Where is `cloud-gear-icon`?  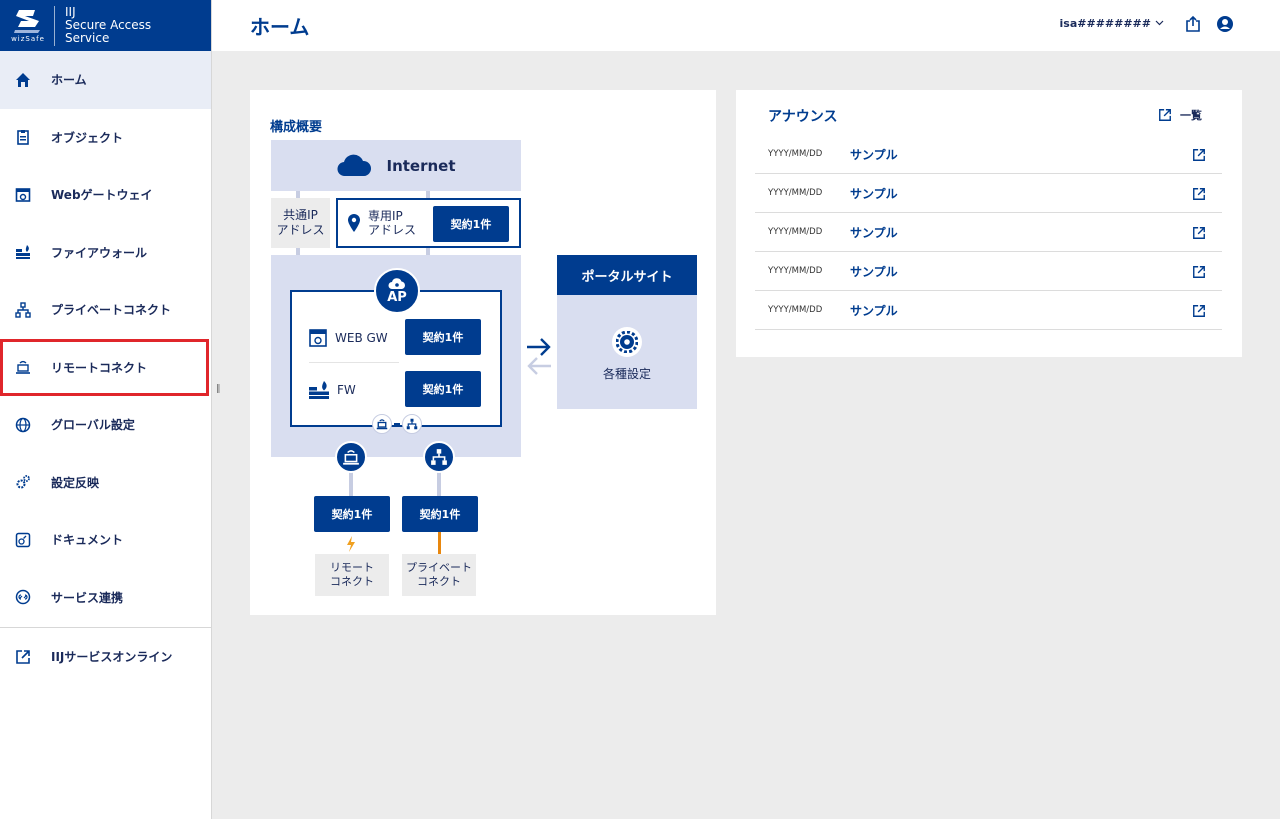 cloud-gear-icon is located at coordinates (396, 283).